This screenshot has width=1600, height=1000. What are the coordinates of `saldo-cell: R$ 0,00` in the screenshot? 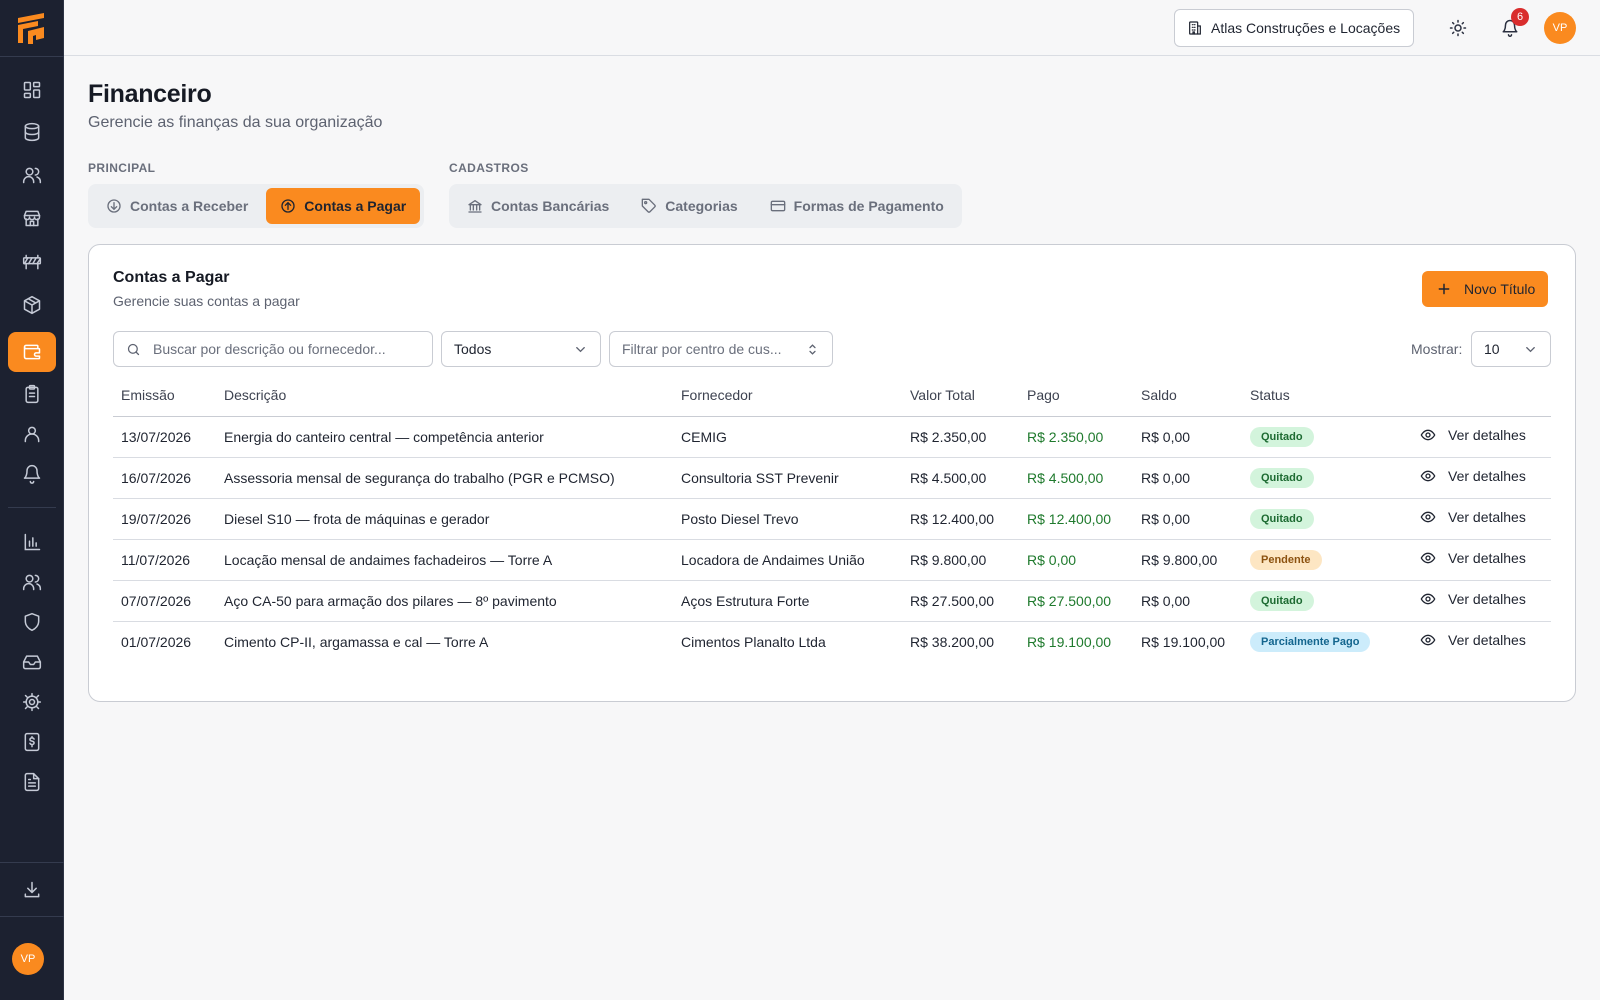 It's located at (1187, 437).